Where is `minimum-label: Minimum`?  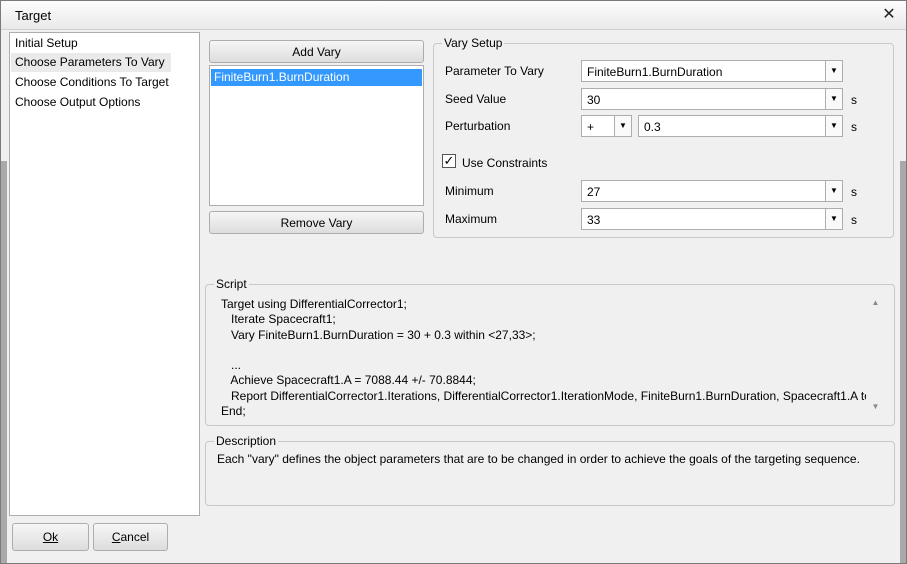 minimum-label: Minimum is located at coordinates (469, 191).